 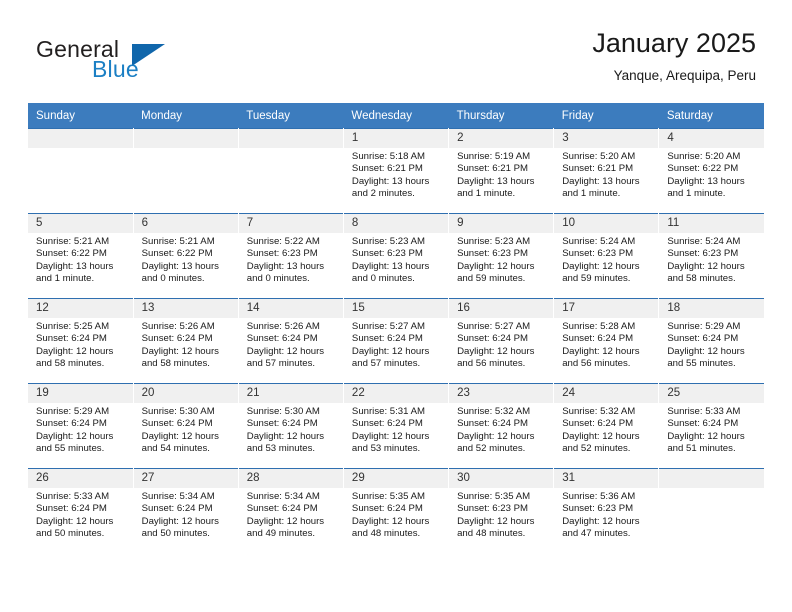 What do you see at coordinates (601, 527) in the screenshot?
I see `daylight-text: Daylight: 12 hours and 47 minutes.` at bounding box center [601, 527].